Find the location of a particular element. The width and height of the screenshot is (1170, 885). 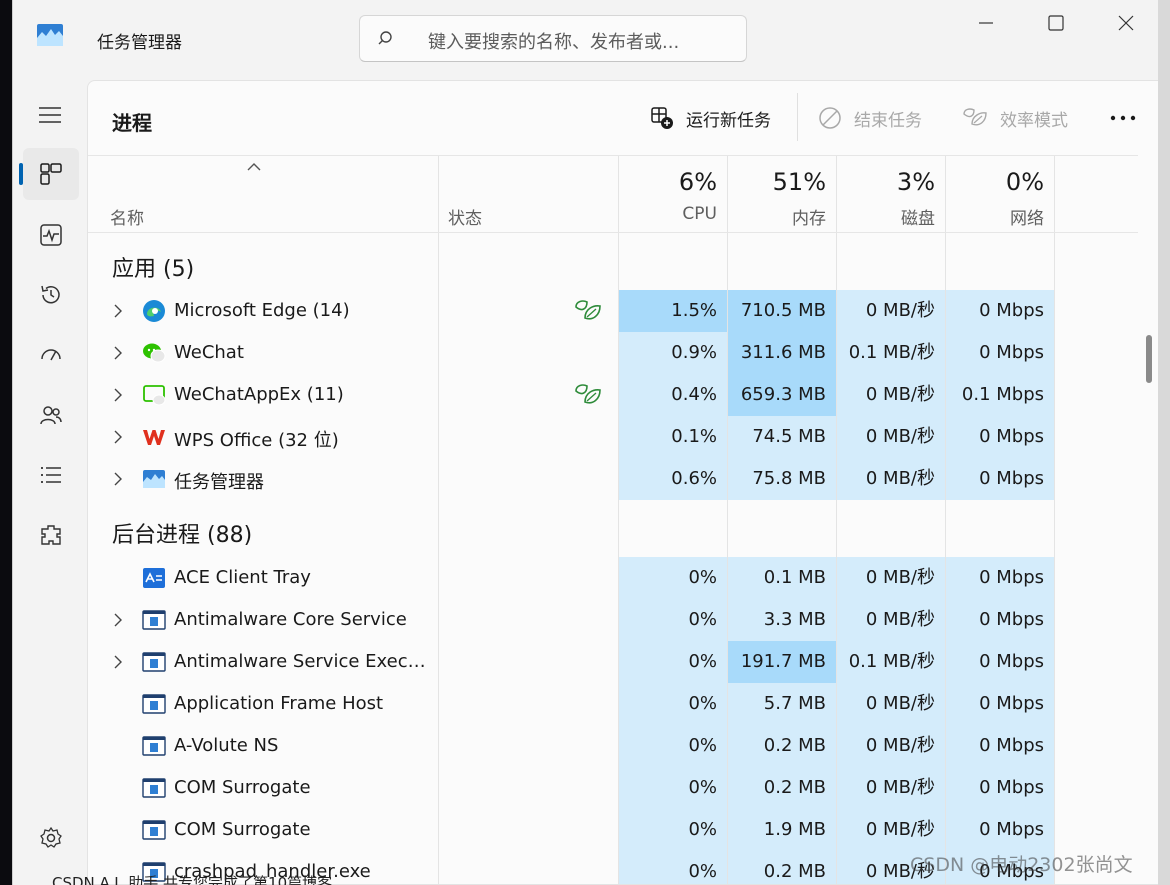

nav-services is located at coordinates (51, 535).